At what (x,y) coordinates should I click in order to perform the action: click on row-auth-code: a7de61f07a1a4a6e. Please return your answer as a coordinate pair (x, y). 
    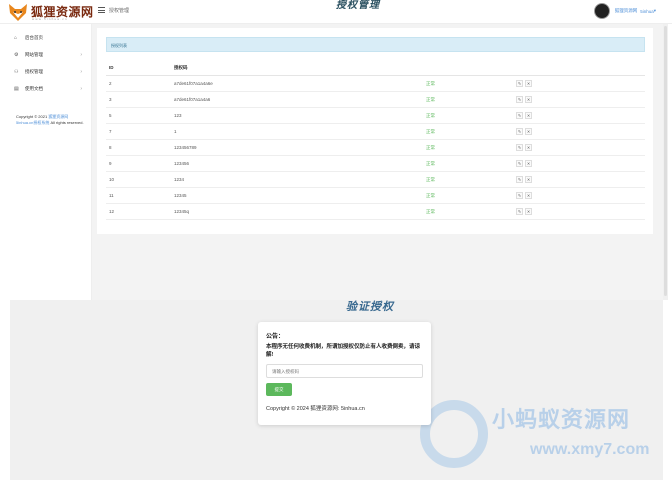
    Looking at the image, I should click on (193, 83).